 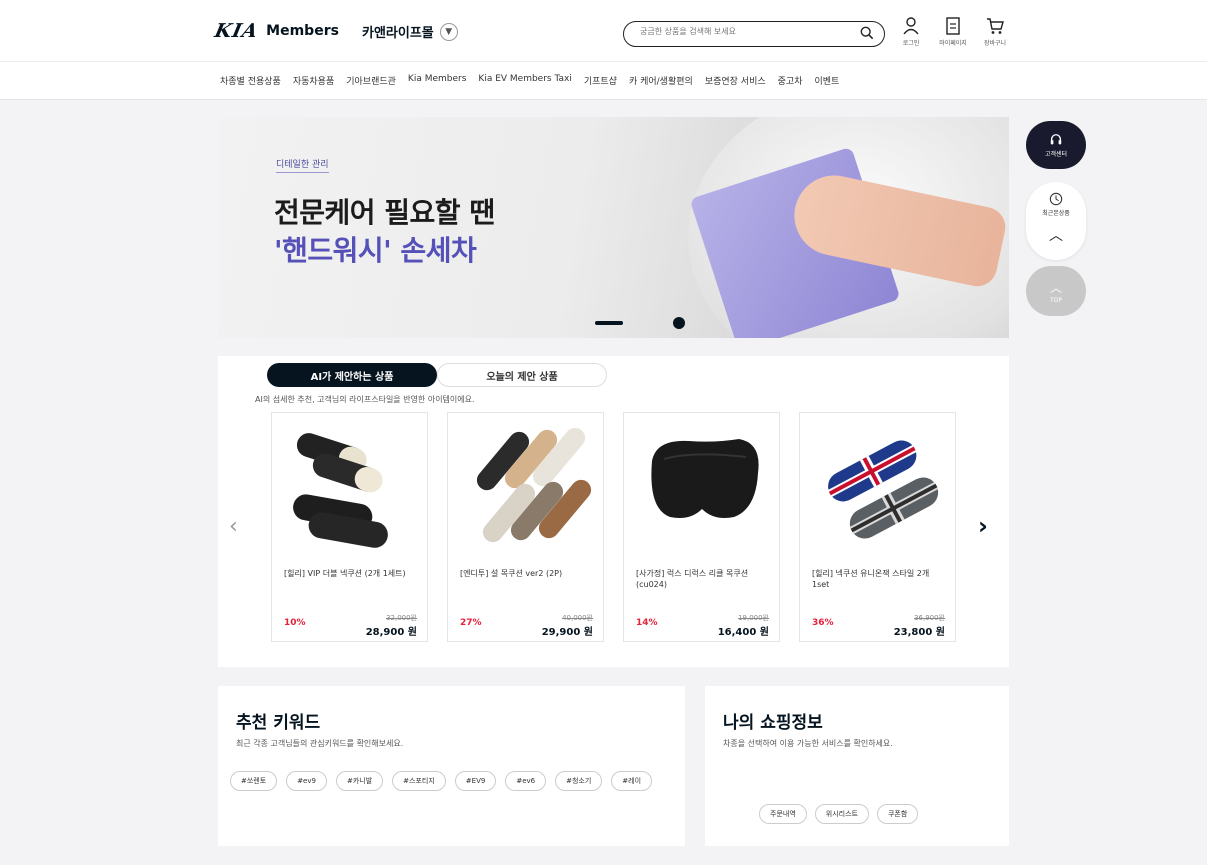 I want to click on product-original-price: 36,900원, so click(x=929, y=618).